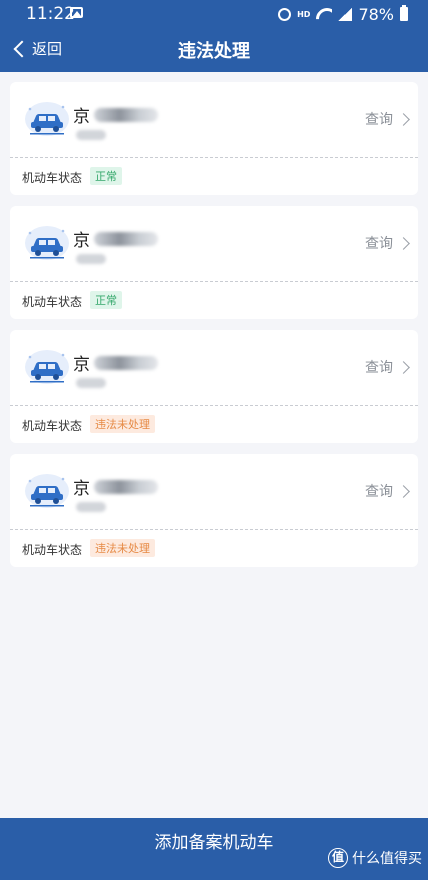  Describe the element at coordinates (76, 12) in the screenshot. I see `photo-icon` at that location.